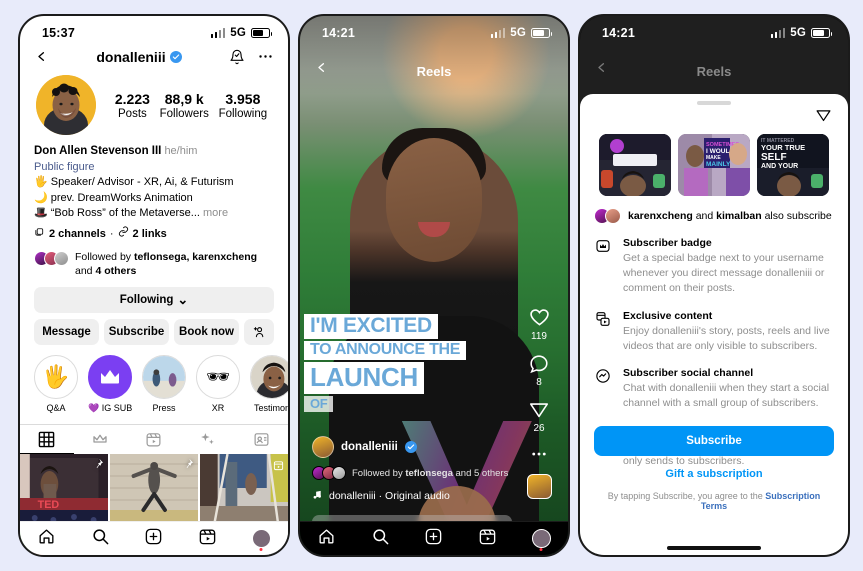 The width and height of the screenshot is (863, 571). I want to click on highlight-qa: 🖐 Q&A, so click(56, 384).